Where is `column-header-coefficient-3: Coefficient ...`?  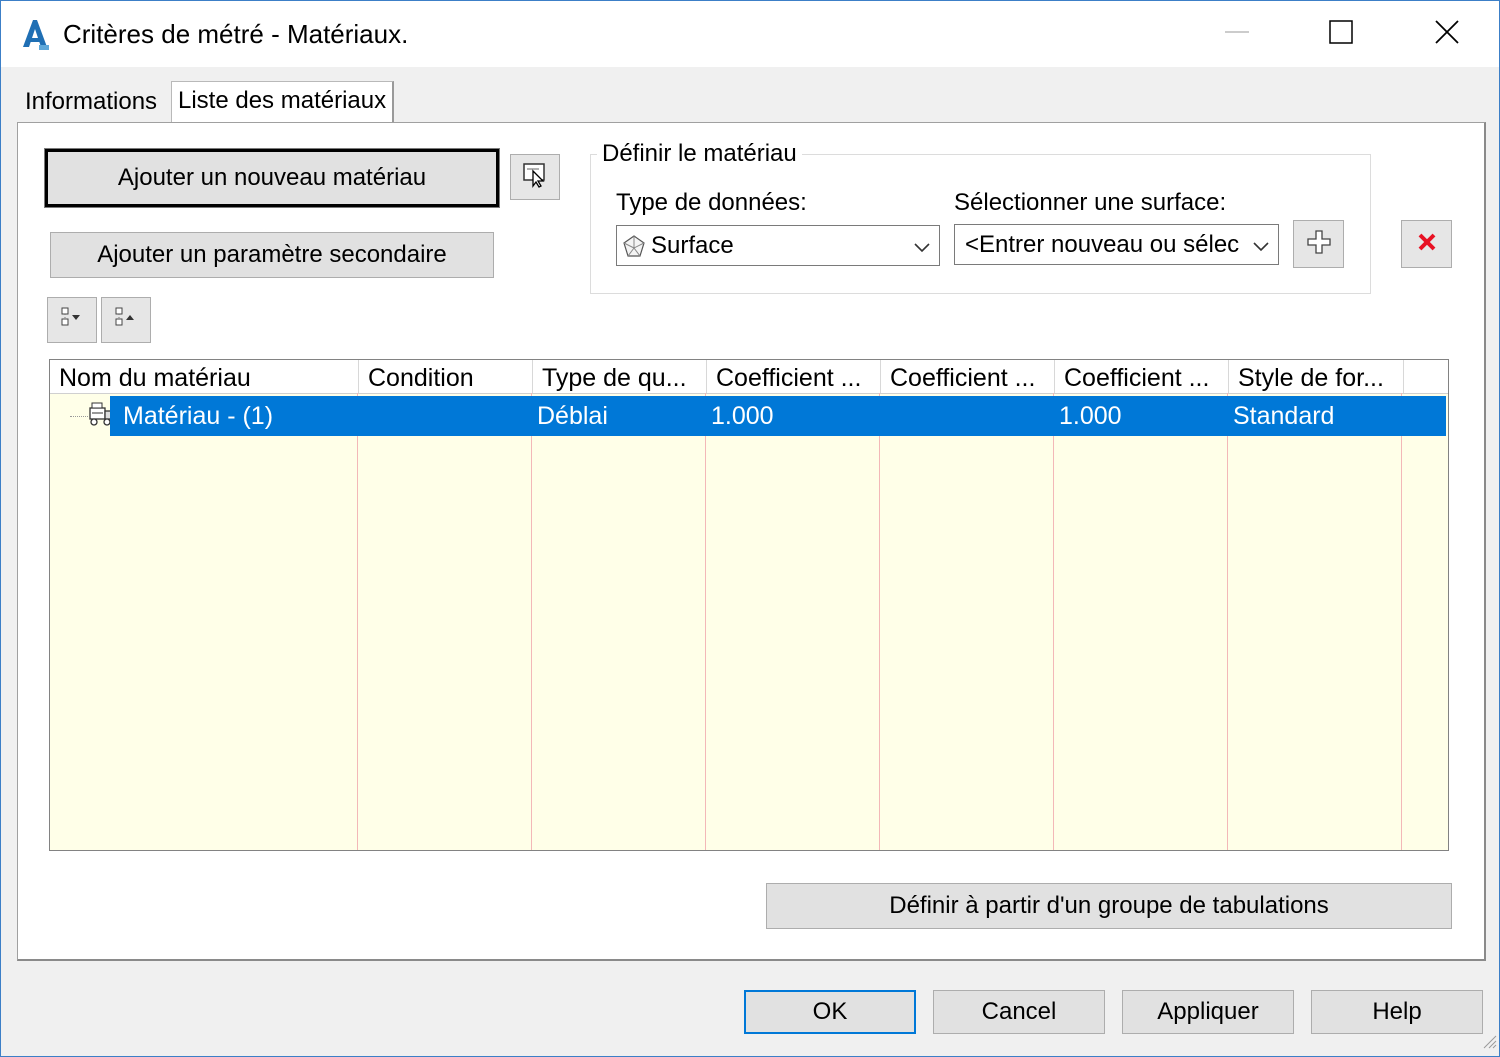
column-header-coefficient-3: Coefficient ... is located at coordinates (1142, 376).